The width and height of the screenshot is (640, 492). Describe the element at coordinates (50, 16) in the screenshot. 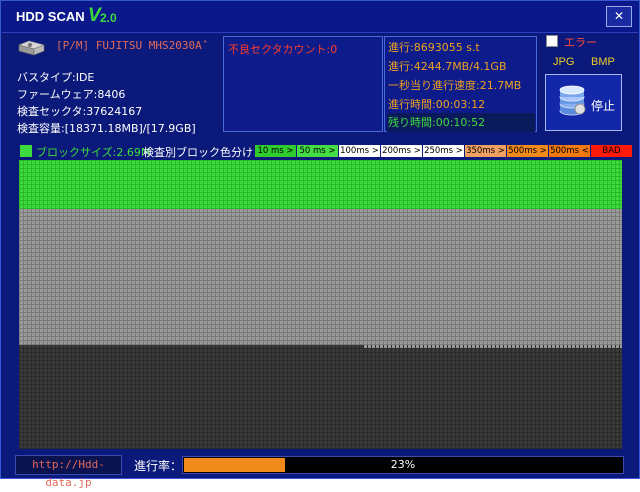

I see `app-title: HDD SCAN` at that location.